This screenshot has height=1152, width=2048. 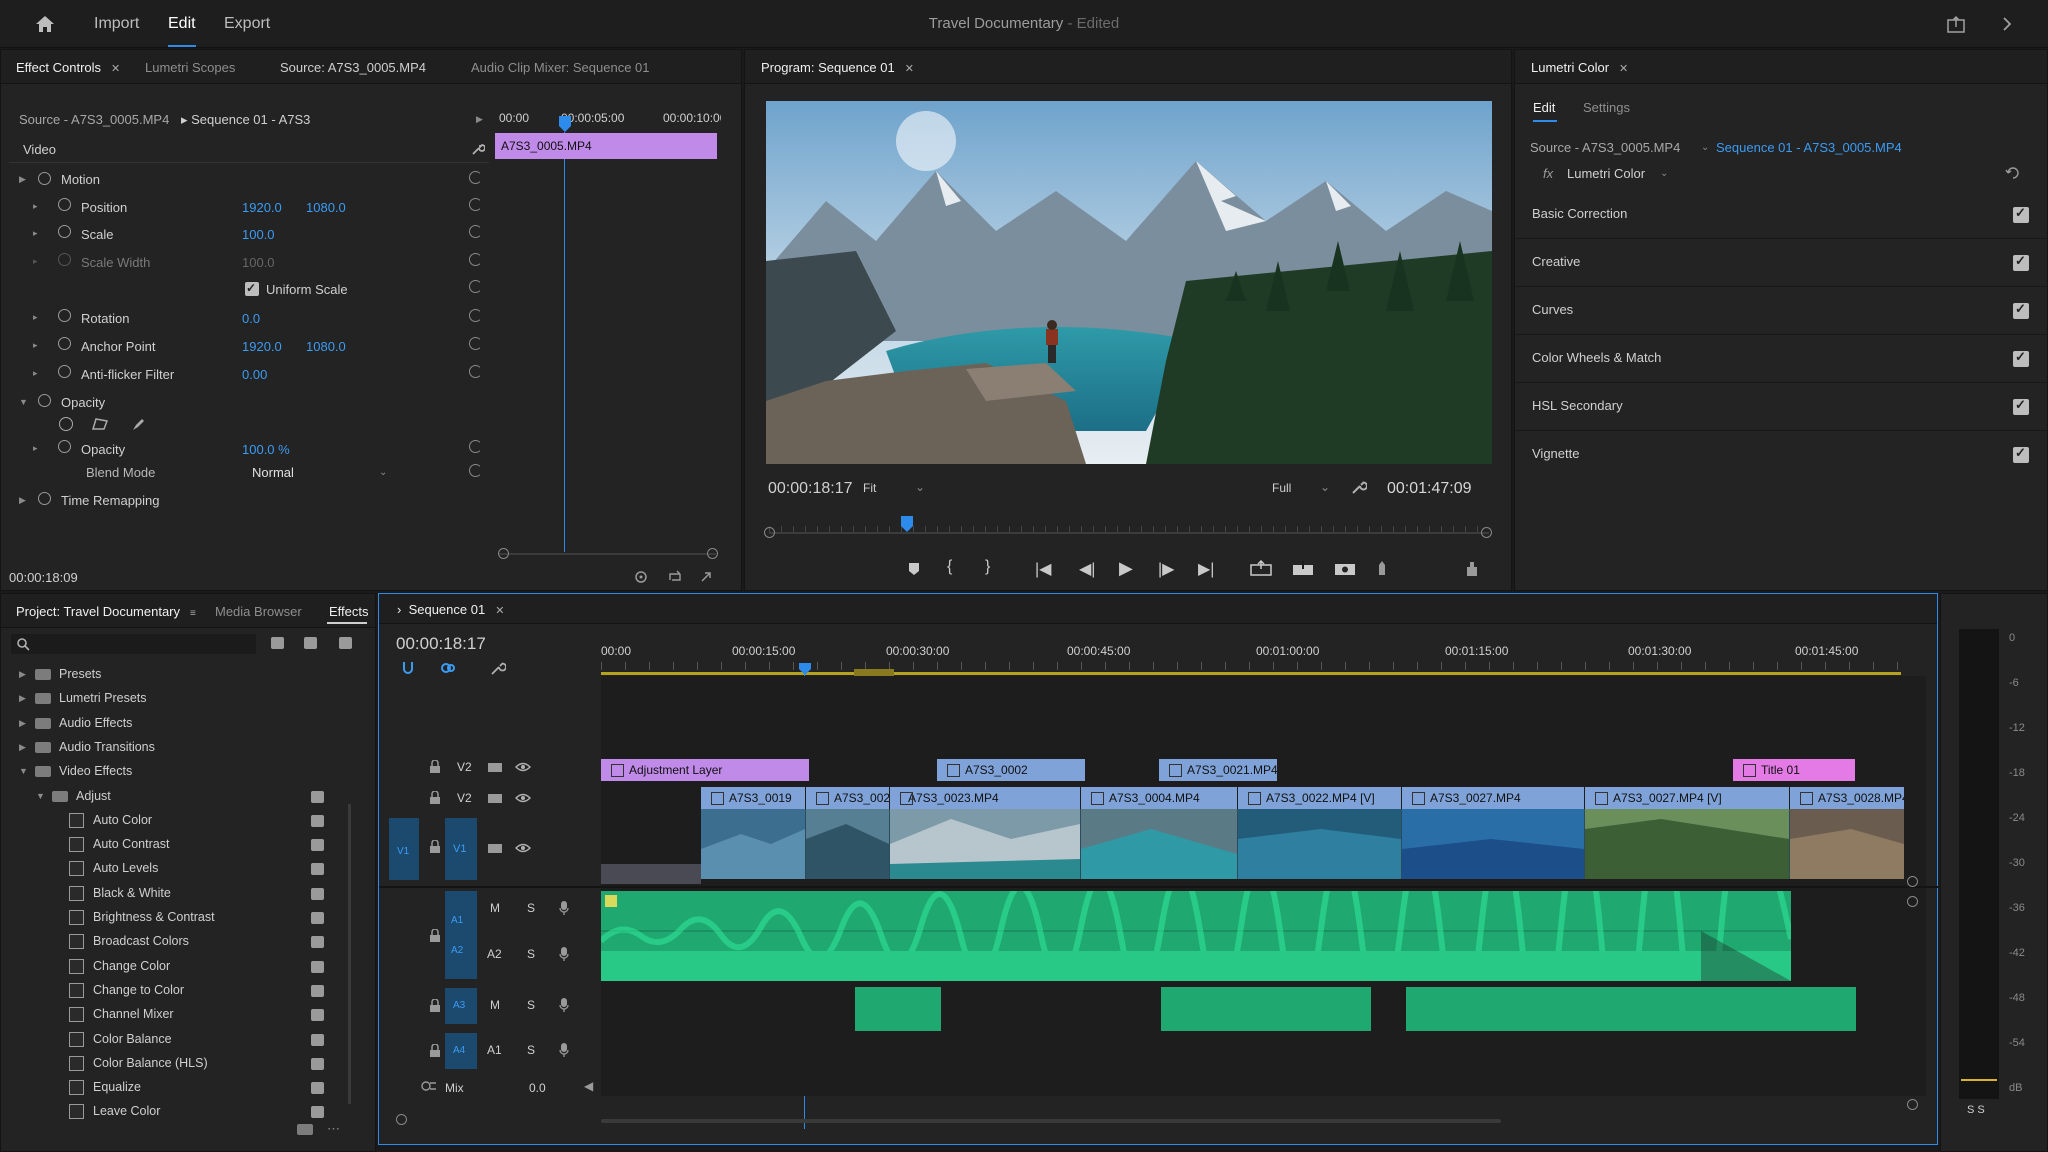 I want to click on sequence-label: ▸ Sequence 01 - A7S3, so click(x=245, y=120).